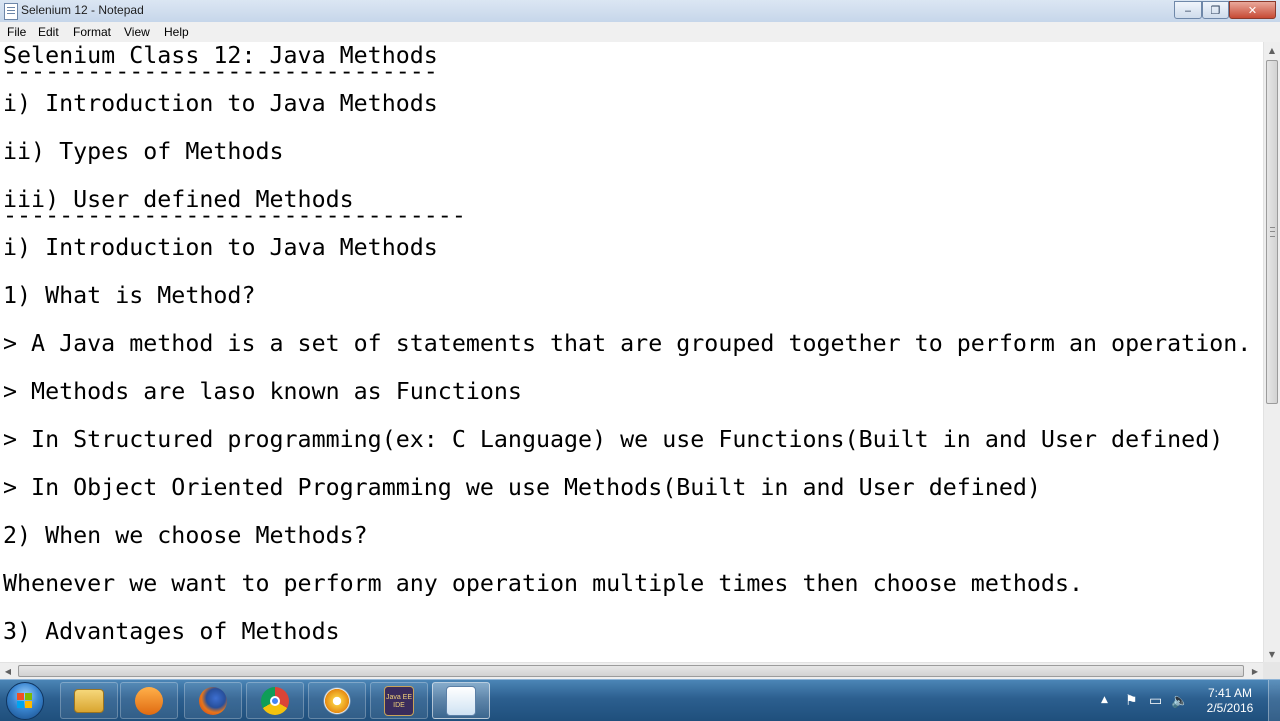 Image resolution: width=1280 pixels, height=721 pixels. I want to click on action-center-flag-icon: ⚑, so click(1131, 701).